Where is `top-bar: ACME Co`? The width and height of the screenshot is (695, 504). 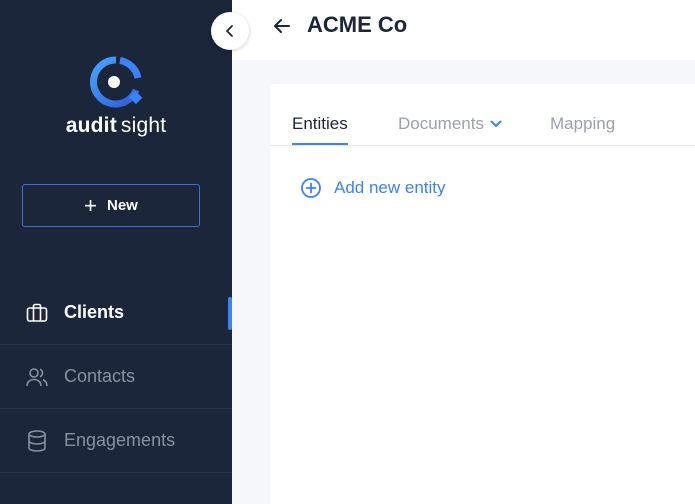
top-bar: ACME Co is located at coordinates (463, 30).